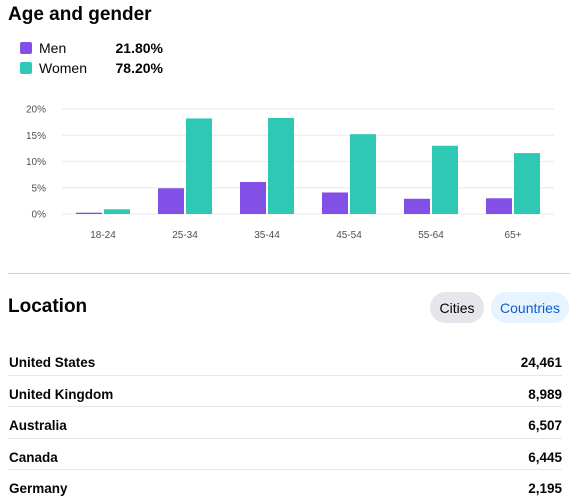 The width and height of the screenshot is (578, 500). What do you see at coordinates (530, 307) in the screenshot?
I see `countries-toggle-button: Countries` at bounding box center [530, 307].